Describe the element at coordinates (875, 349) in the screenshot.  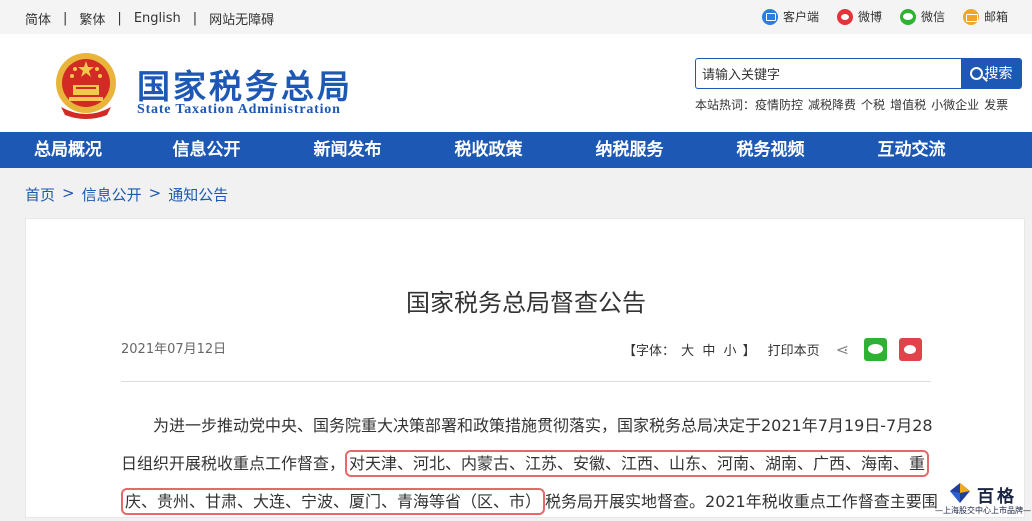
I see `wechat-share-icon` at that location.